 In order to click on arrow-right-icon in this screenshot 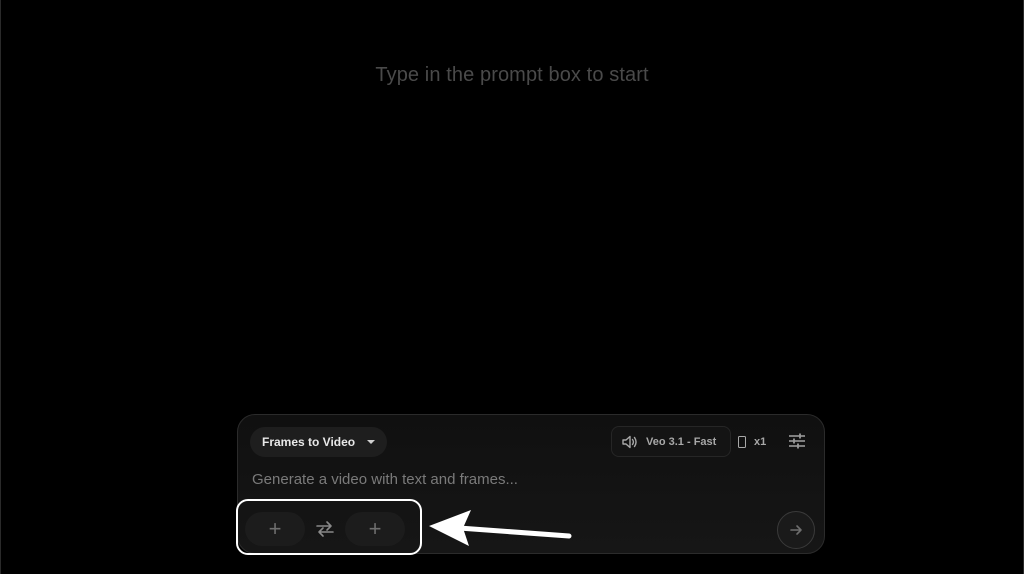, I will do `click(796, 530)`.